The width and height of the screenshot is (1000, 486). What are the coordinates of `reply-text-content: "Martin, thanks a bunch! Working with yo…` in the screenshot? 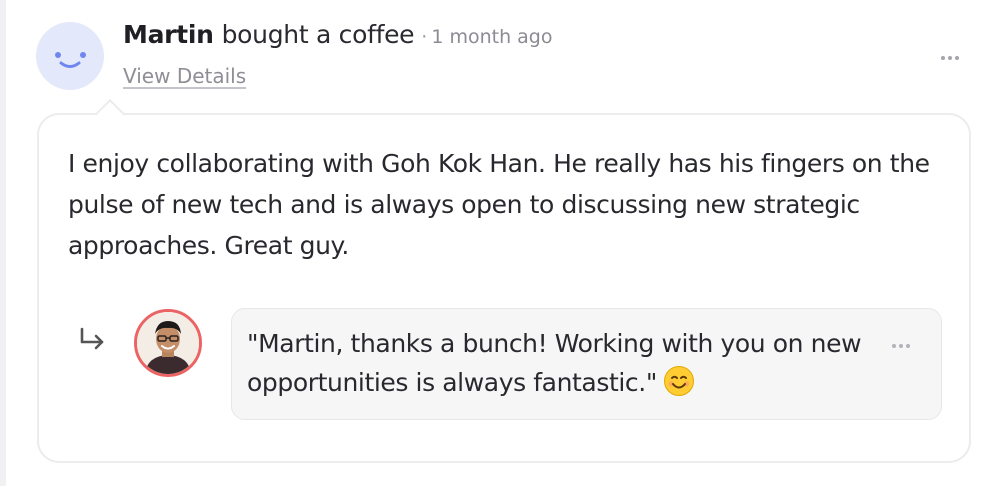 It's located at (554, 363).